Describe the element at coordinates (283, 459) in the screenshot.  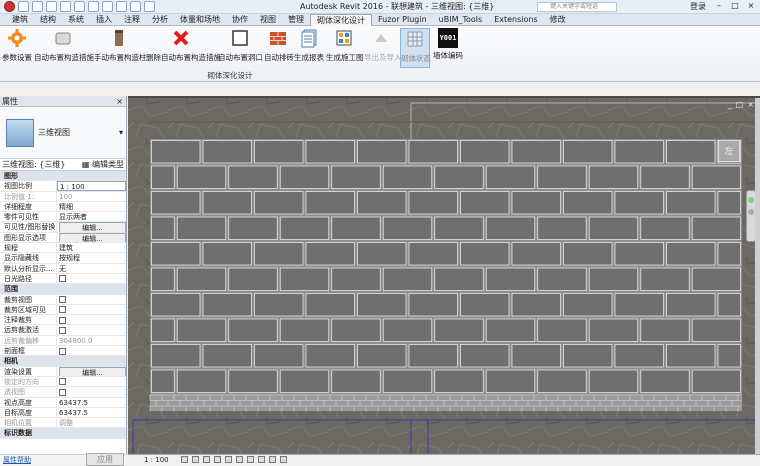
I see `reveal-hidden-icon` at that location.